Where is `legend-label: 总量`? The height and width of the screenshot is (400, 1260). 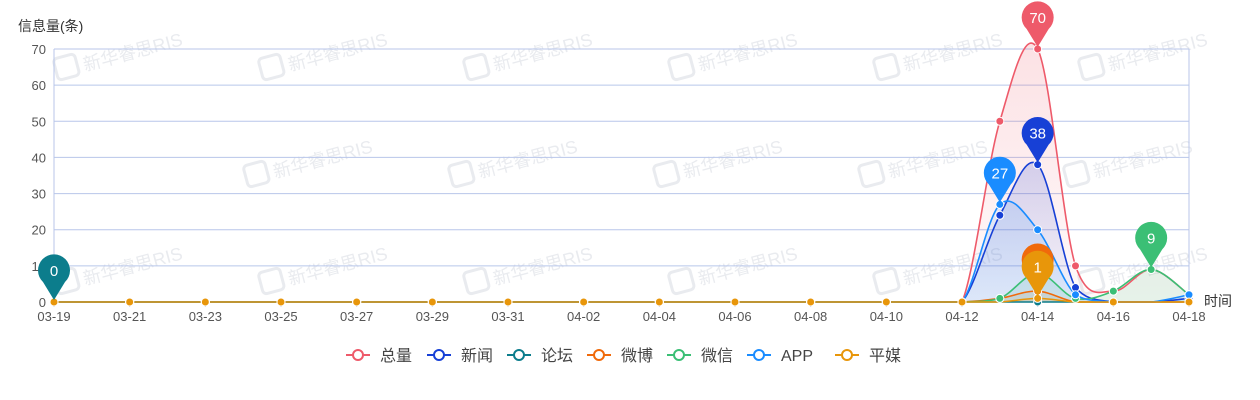
legend-label: 总量 is located at coordinates (396, 356).